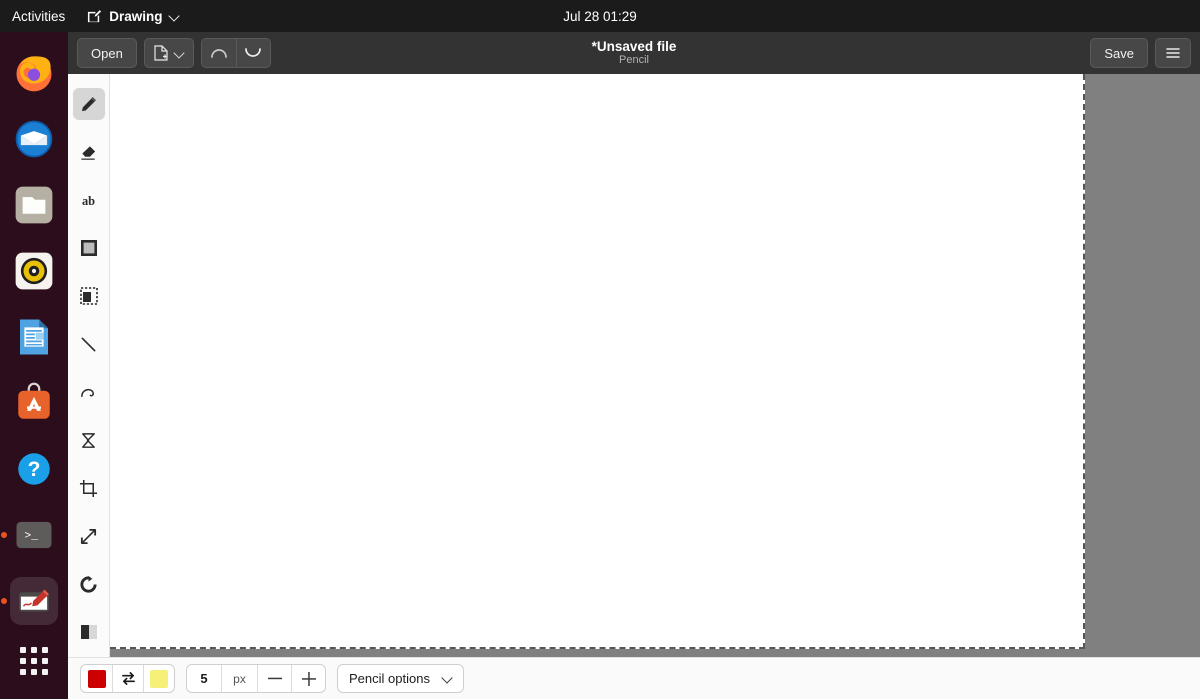  What do you see at coordinates (29, 601) in the screenshot?
I see `dock-item-drawing` at bounding box center [29, 601].